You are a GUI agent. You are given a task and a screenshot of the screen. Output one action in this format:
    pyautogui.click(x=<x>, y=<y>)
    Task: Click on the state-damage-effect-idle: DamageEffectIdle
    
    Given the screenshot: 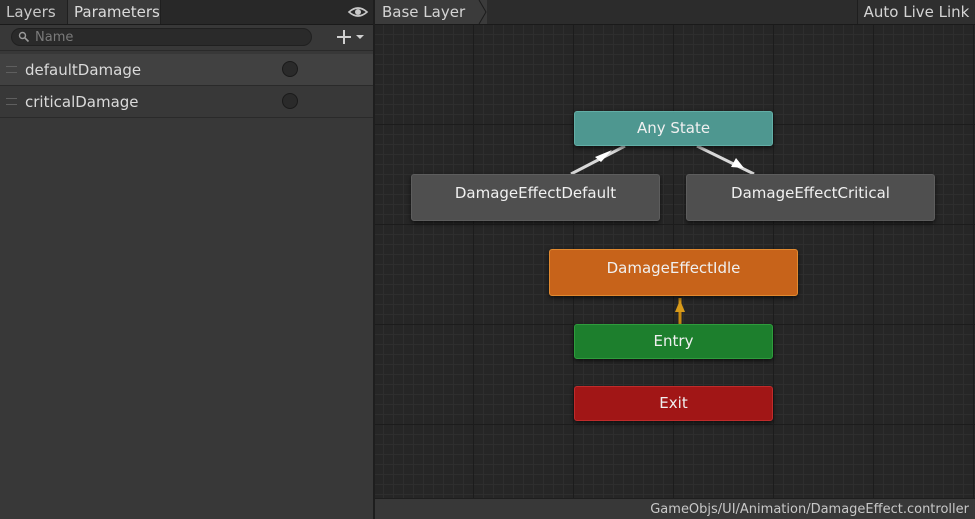 What is the action you would take?
    pyautogui.click(x=673, y=272)
    